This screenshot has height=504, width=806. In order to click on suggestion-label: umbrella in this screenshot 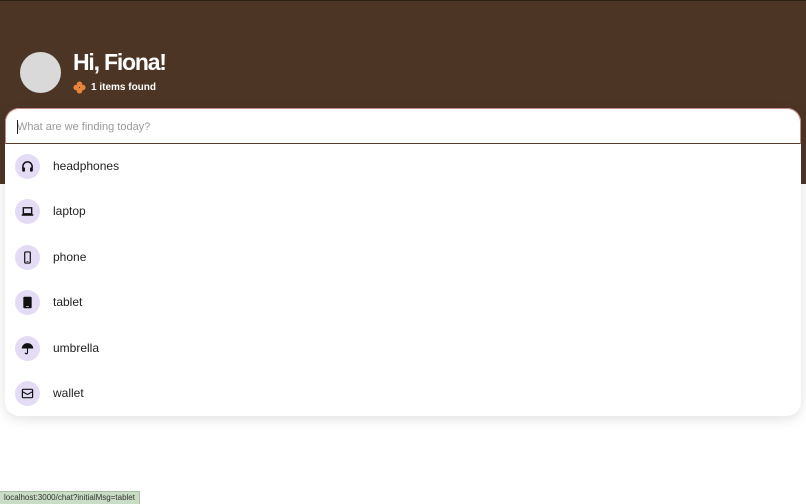, I will do `click(76, 348)`.